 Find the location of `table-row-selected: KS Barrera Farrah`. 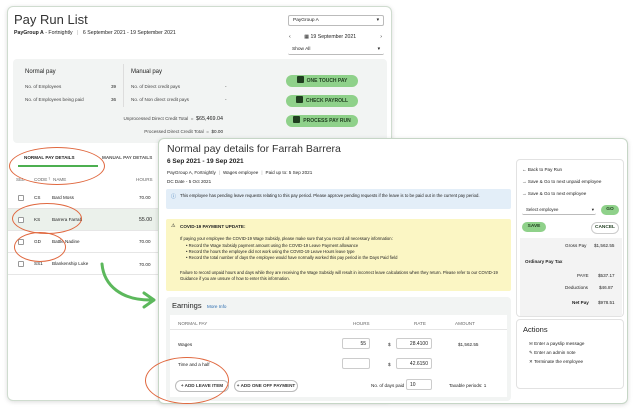

table-row-selected: KS Barrera Farrah is located at coordinates (83, 220).